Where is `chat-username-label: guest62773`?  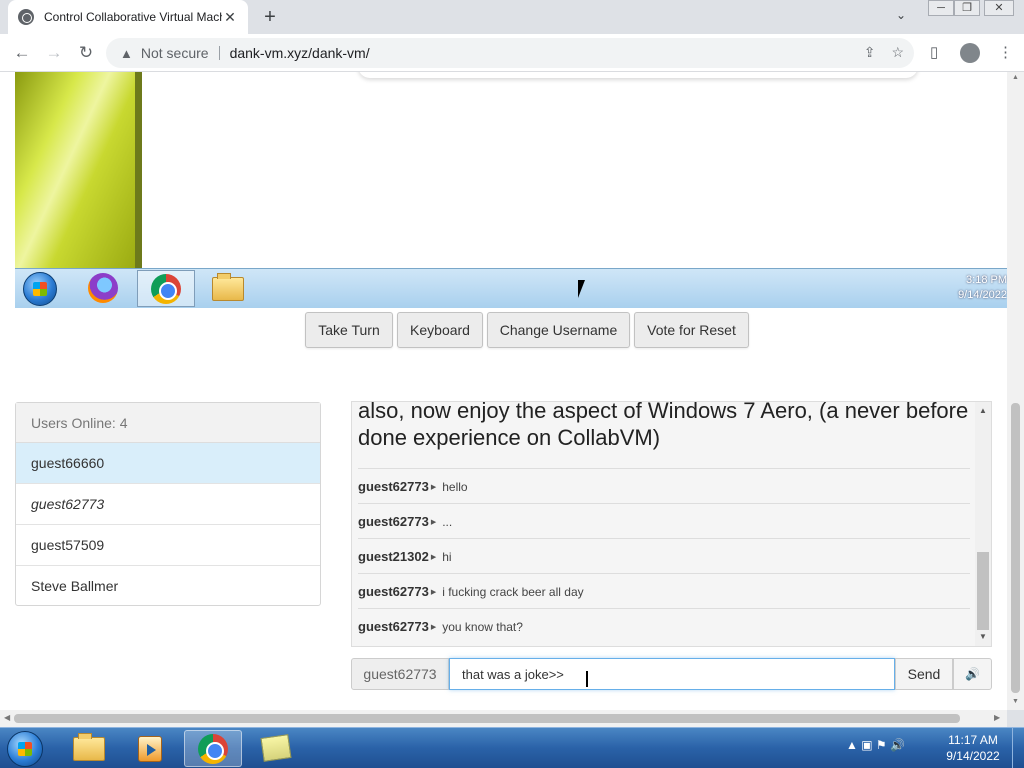
chat-username-label: guest62773 is located at coordinates (400, 674).